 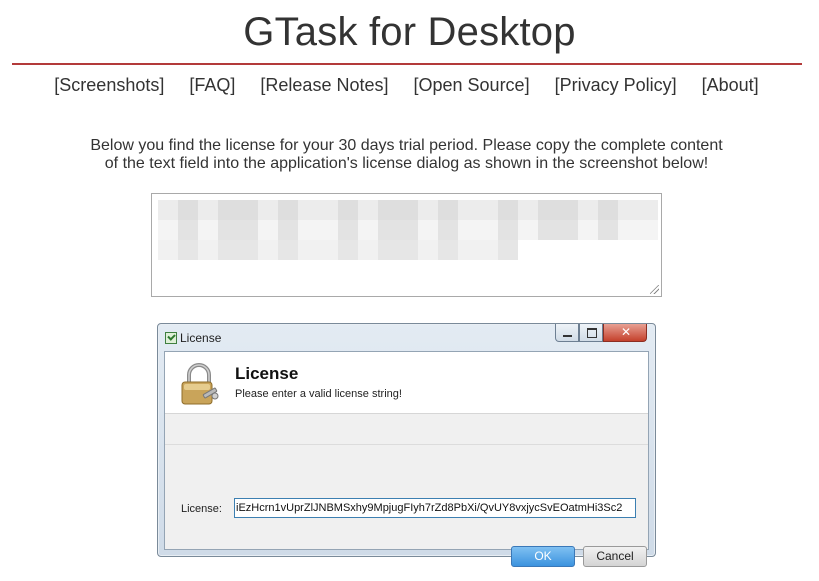 What do you see at coordinates (567, 333) in the screenshot?
I see `minimize-icon` at bounding box center [567, 333].